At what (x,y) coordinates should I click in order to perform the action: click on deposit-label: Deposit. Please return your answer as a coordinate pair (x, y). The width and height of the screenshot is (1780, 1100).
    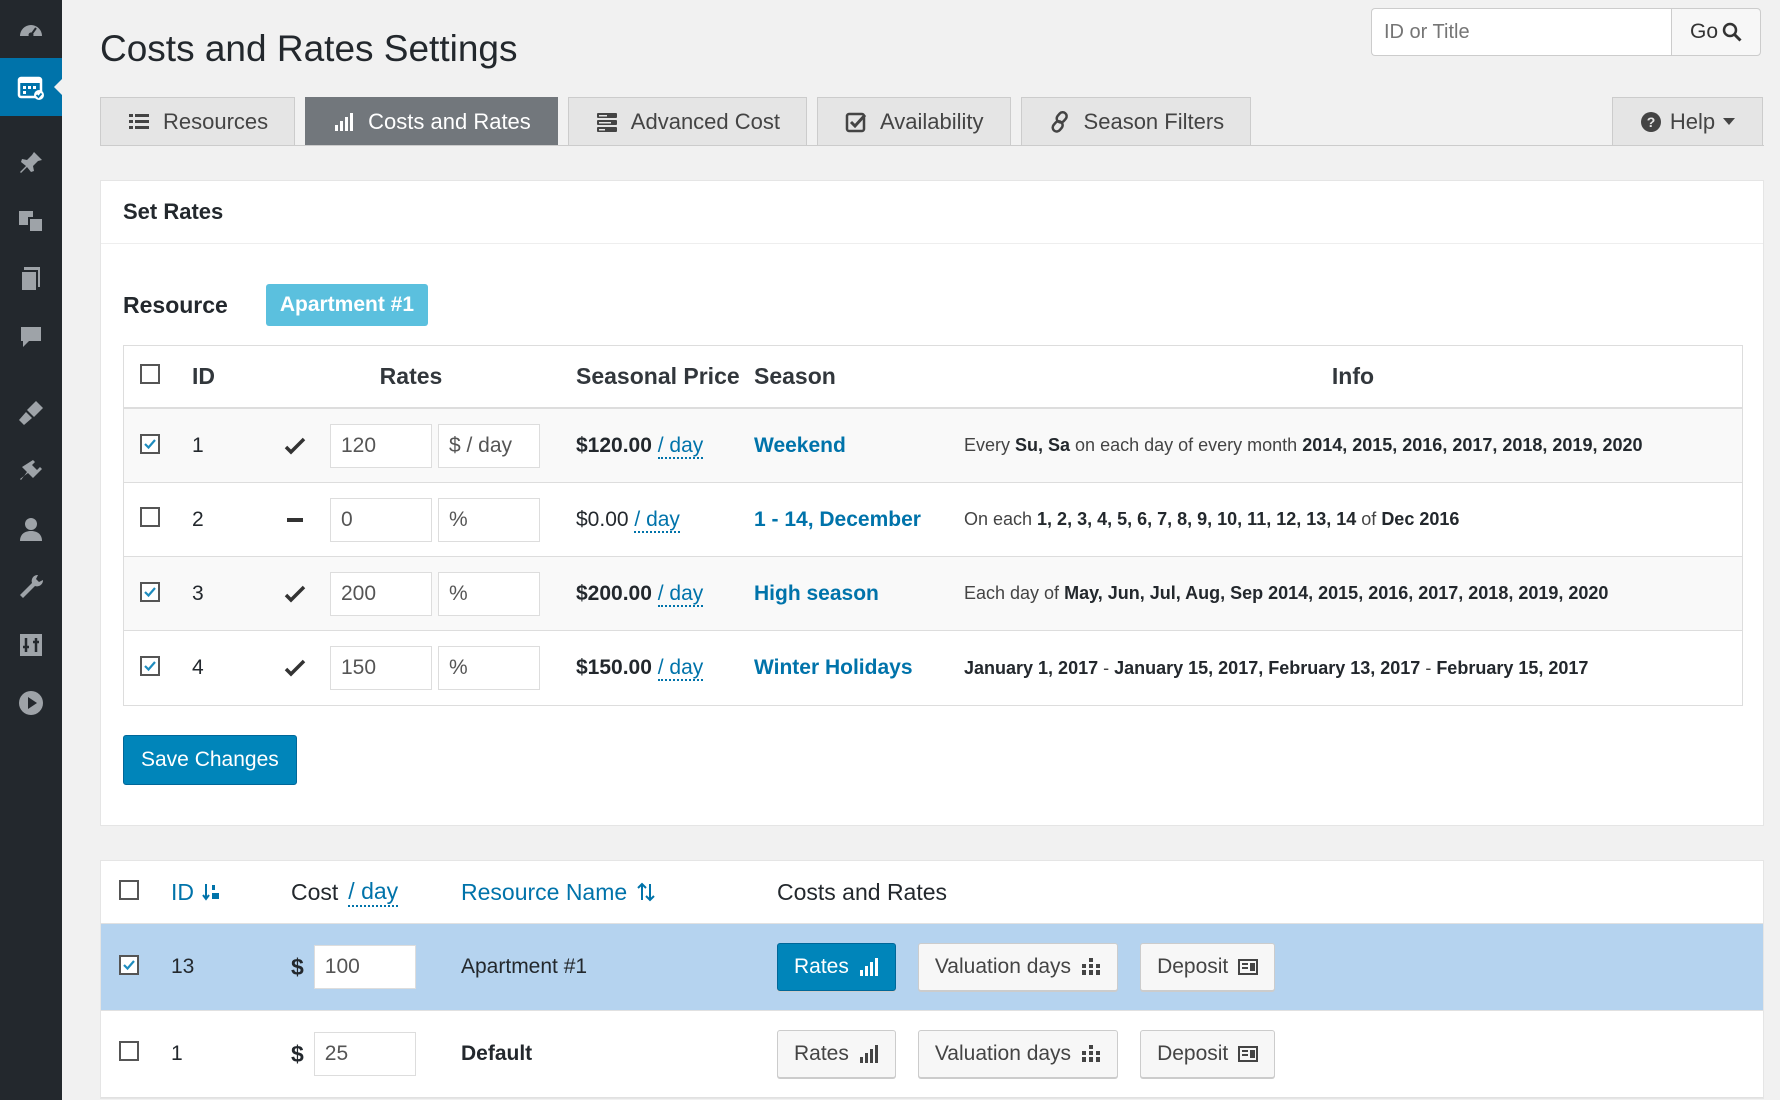
    Looking at the image, I should click on (1193, 966).